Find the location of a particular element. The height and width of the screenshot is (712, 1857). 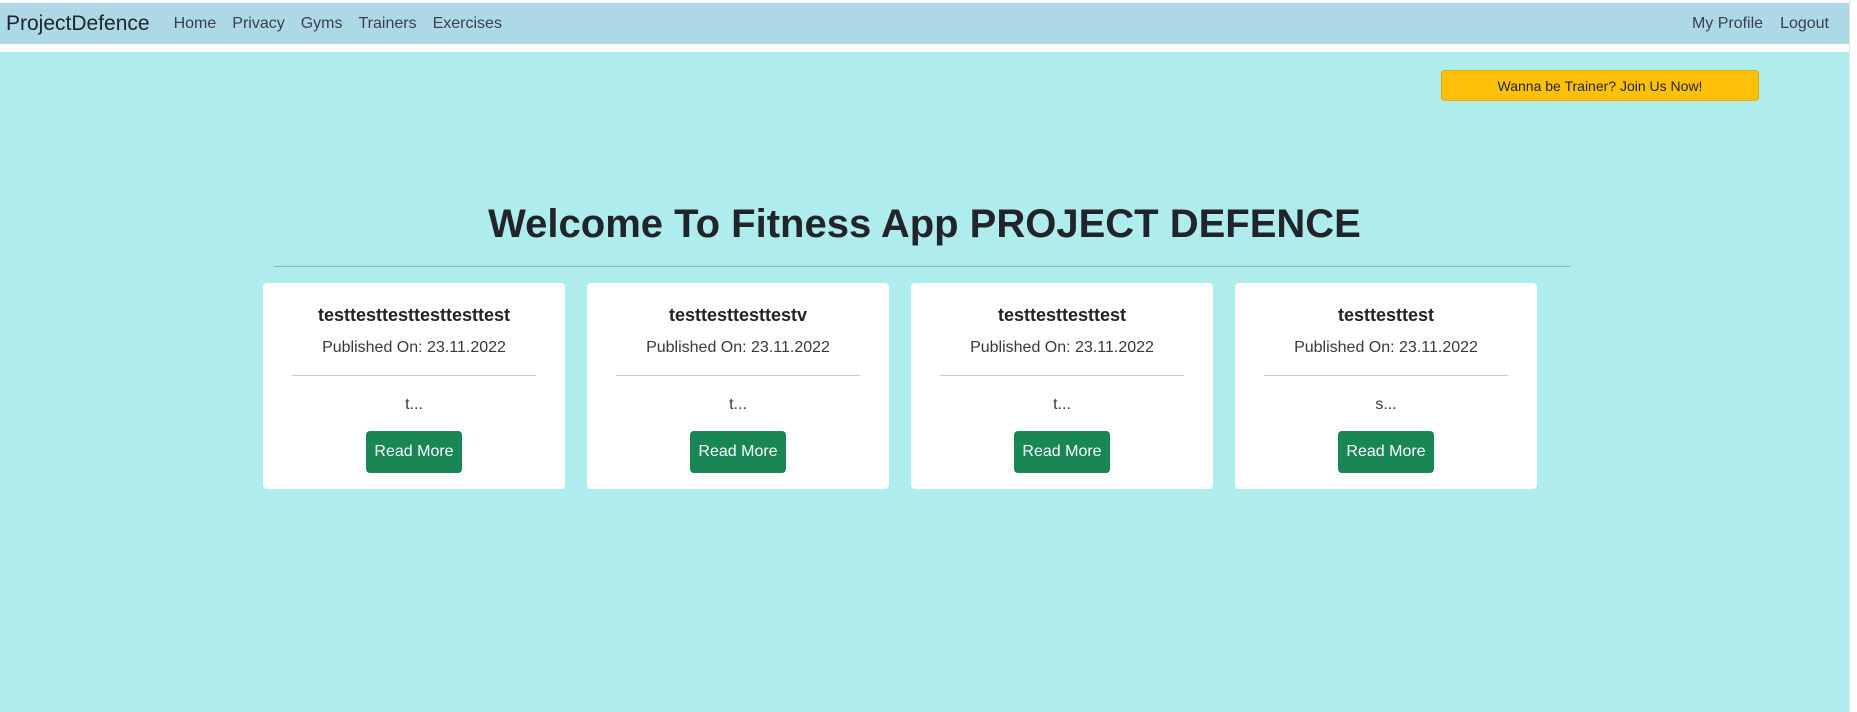

nav-privacy-link: Privacy is located at coordinates (258, 24).